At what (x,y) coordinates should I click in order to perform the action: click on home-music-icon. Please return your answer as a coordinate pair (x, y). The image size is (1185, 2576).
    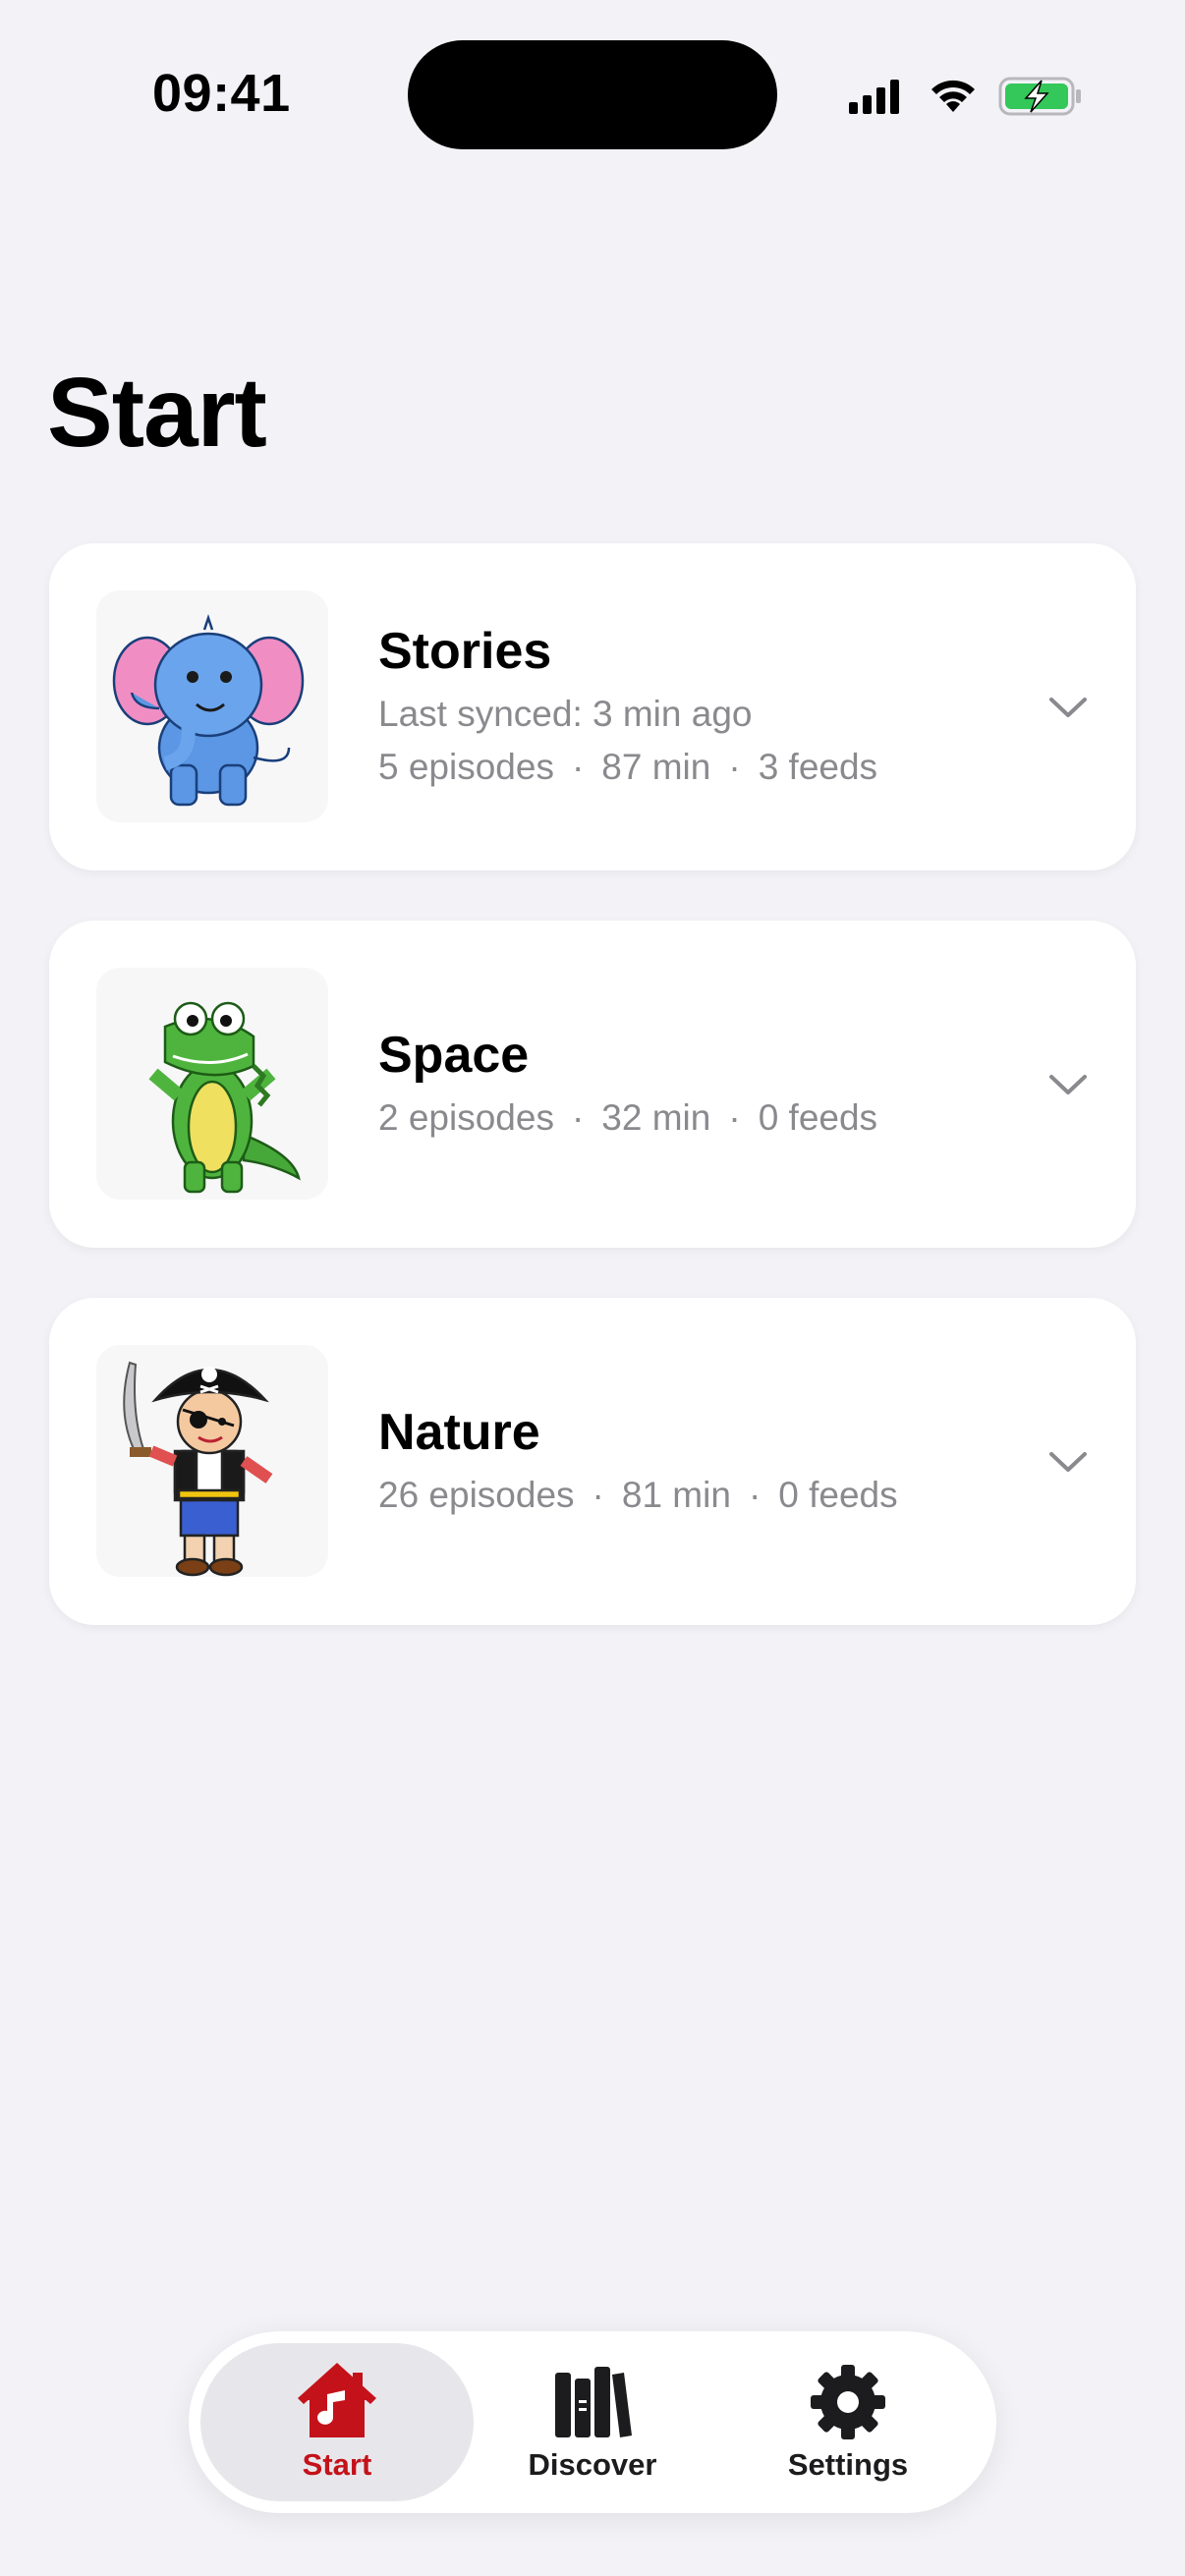
    Looking at the image, I should click on (337, 2400).